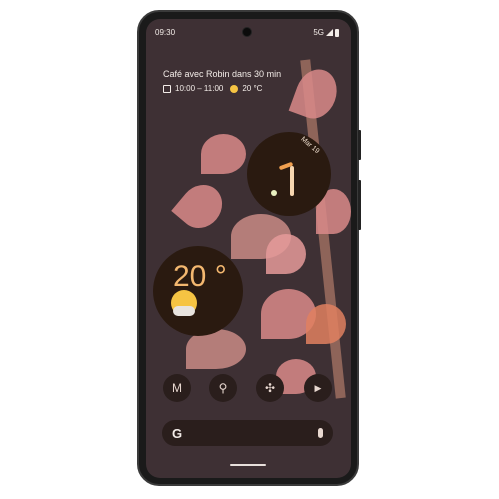 This screenshot has height=499, width=499. I want to click on weather-temperature: 20 °, so click(200, 276).